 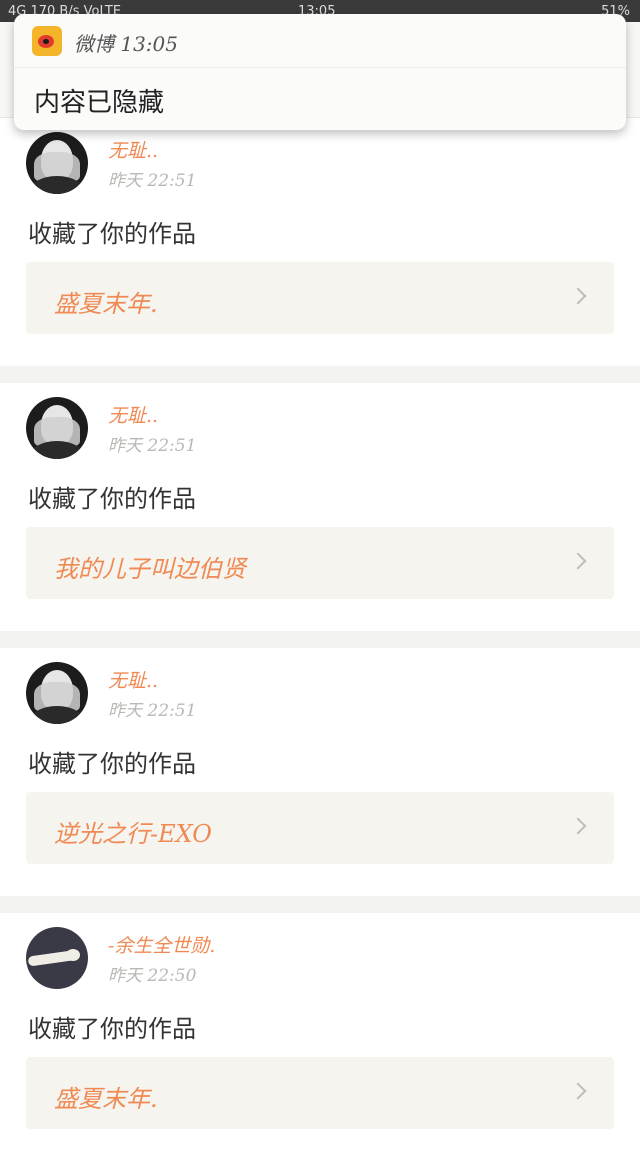 What do you see at coordinates (320, 828) in the screenshot?
I see `work-link: 逆光之行-EXO` at bounding box center [320, 828].